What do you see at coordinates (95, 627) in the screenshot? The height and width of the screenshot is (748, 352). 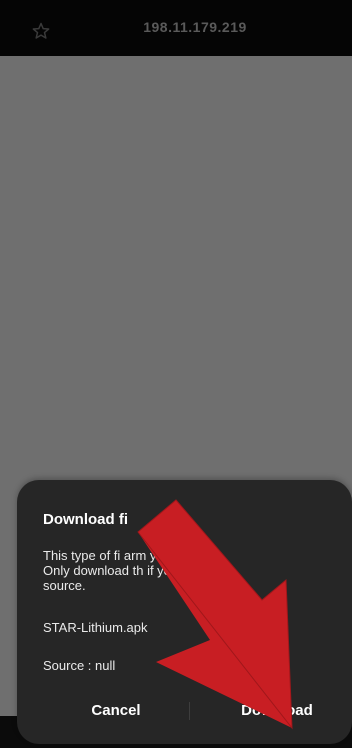 I see `file-name: STAR-Lithium.apk` at bounding box center [95, 627].